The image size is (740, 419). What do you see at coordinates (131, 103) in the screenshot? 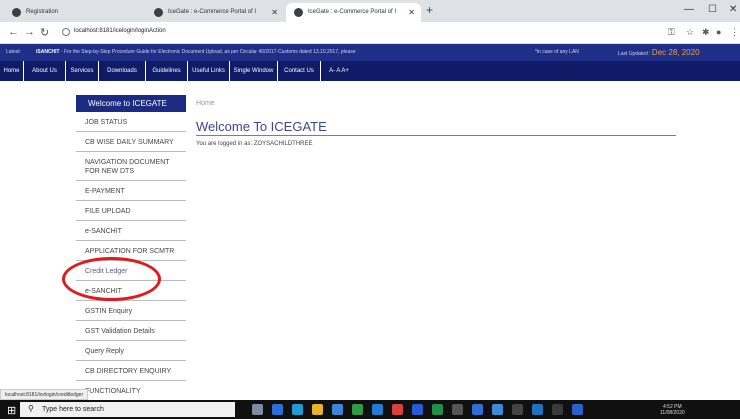
I see `sidebar-heading: Welcome to ICEGATE` at bounding box center [131, 103].